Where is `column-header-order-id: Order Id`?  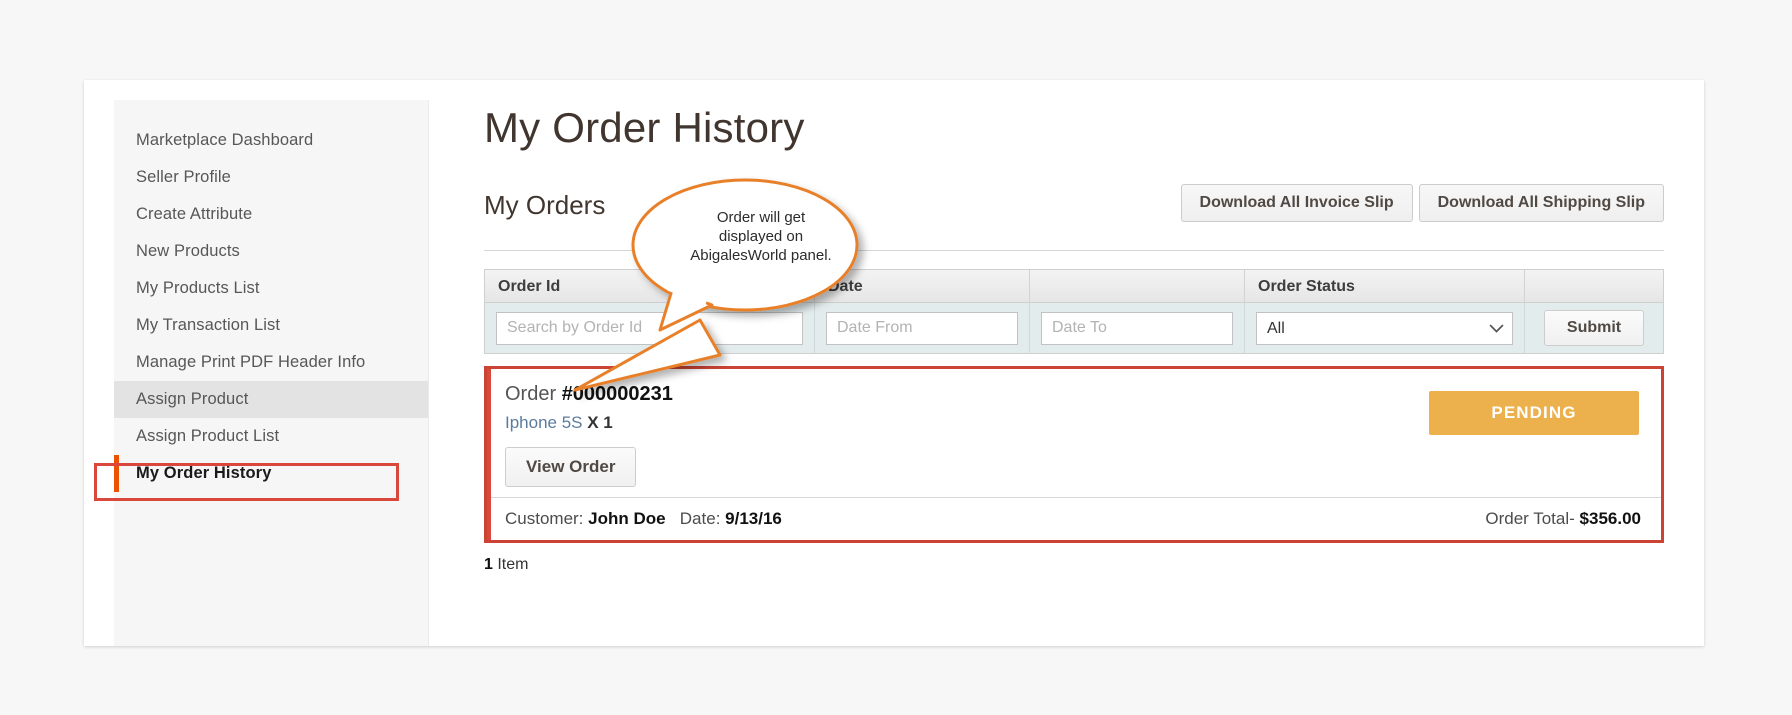 column-header-order-id: Order Id is located at coordinates (650, 286).